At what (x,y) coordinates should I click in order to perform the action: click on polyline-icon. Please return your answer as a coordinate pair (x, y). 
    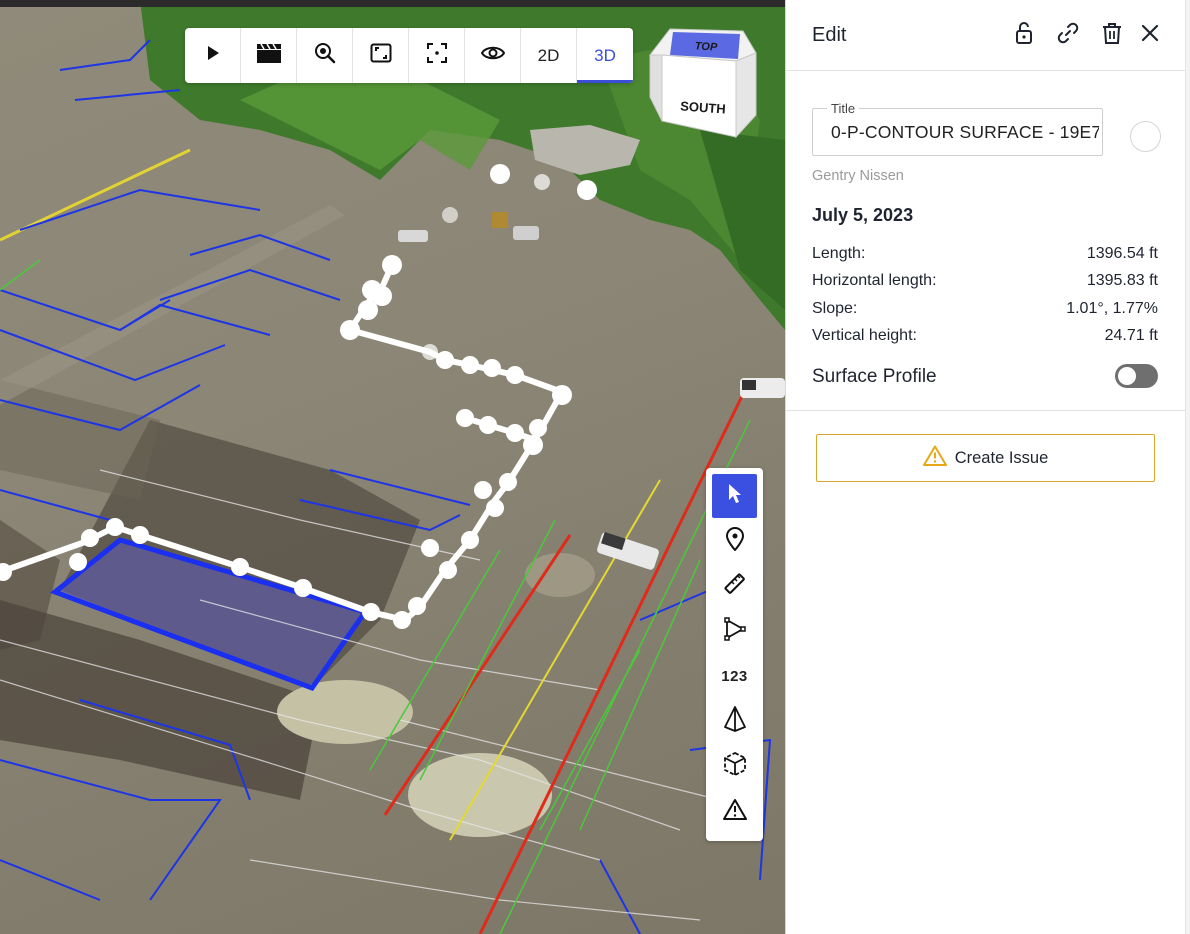
    Looking at the image, I should click on (735, 631).